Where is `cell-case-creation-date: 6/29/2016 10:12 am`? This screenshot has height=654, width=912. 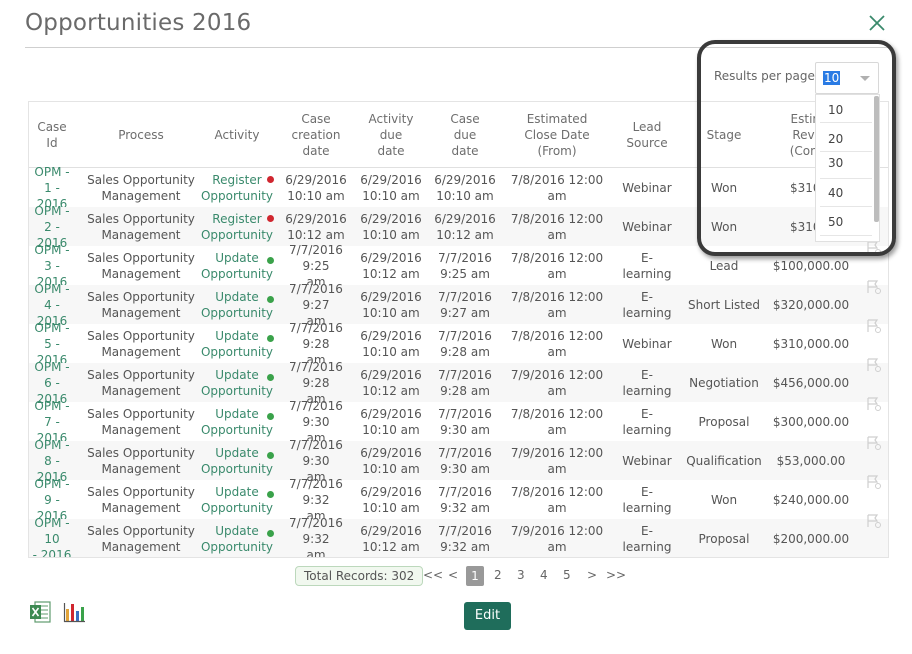 cell-case-creation-date: 6/29/2016 10:12 am is located at coordinates (316, 226).